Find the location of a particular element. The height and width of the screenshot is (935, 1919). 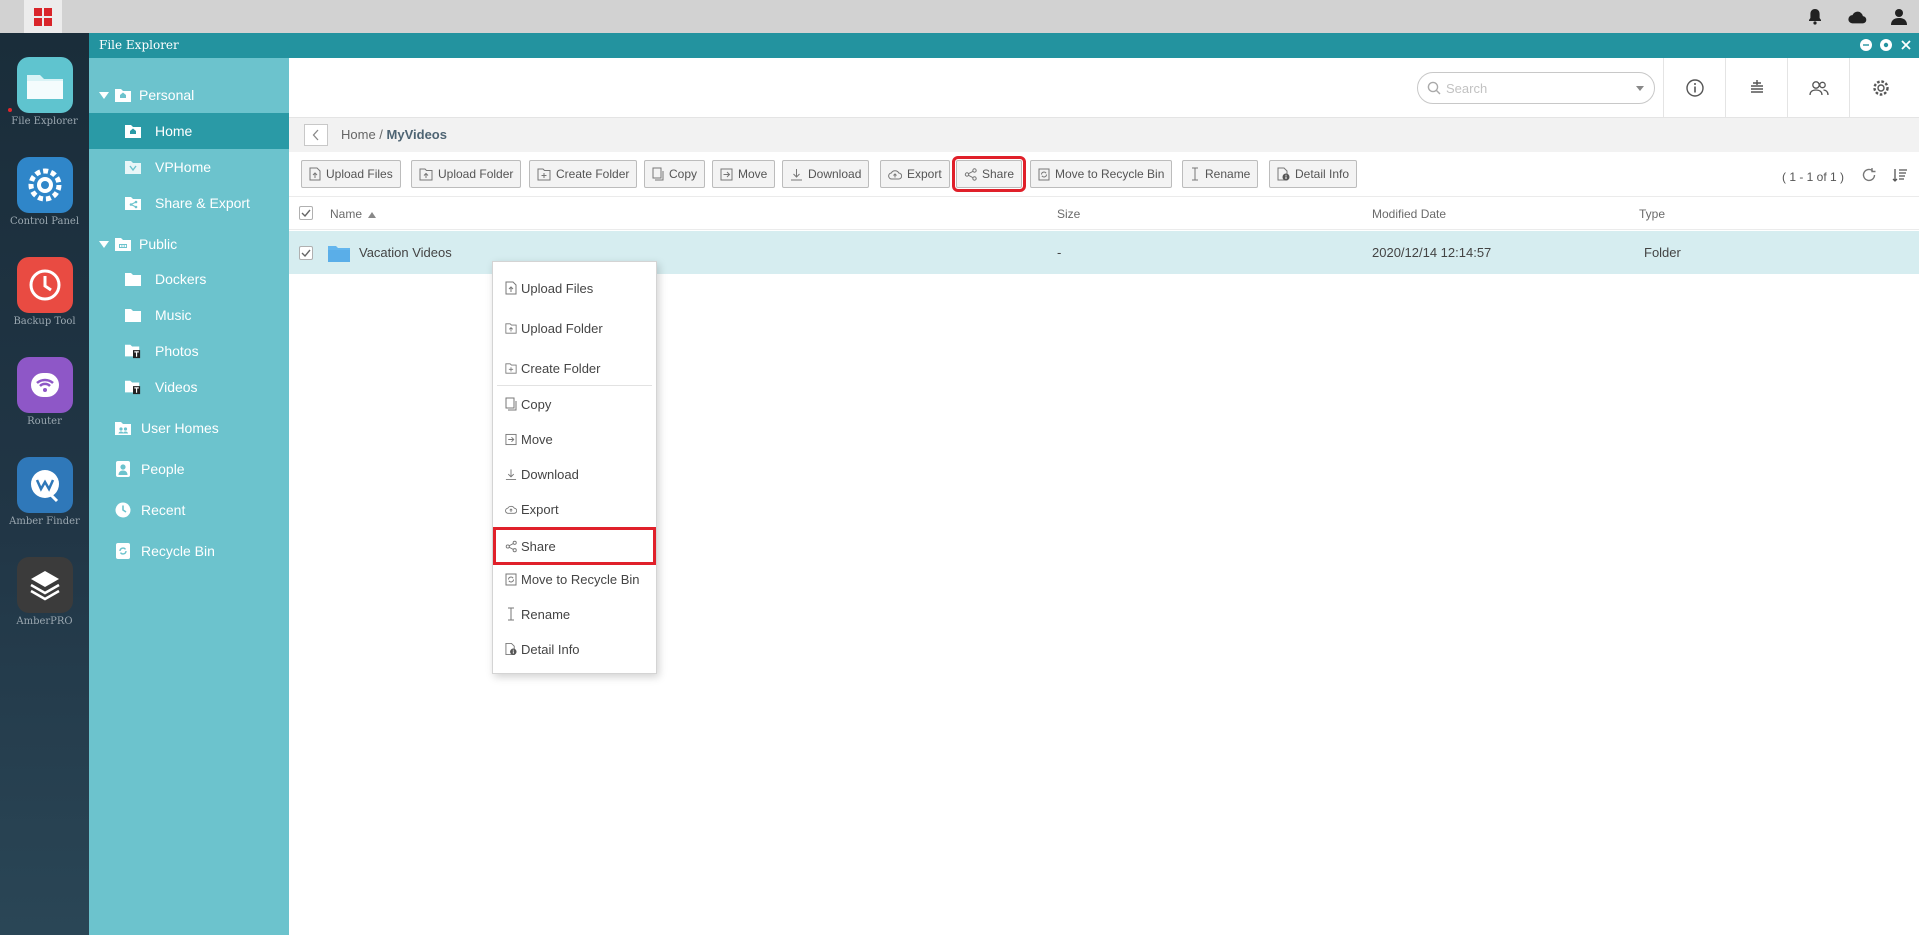

menu-item-label: Download is located at coordinates (550, 474).